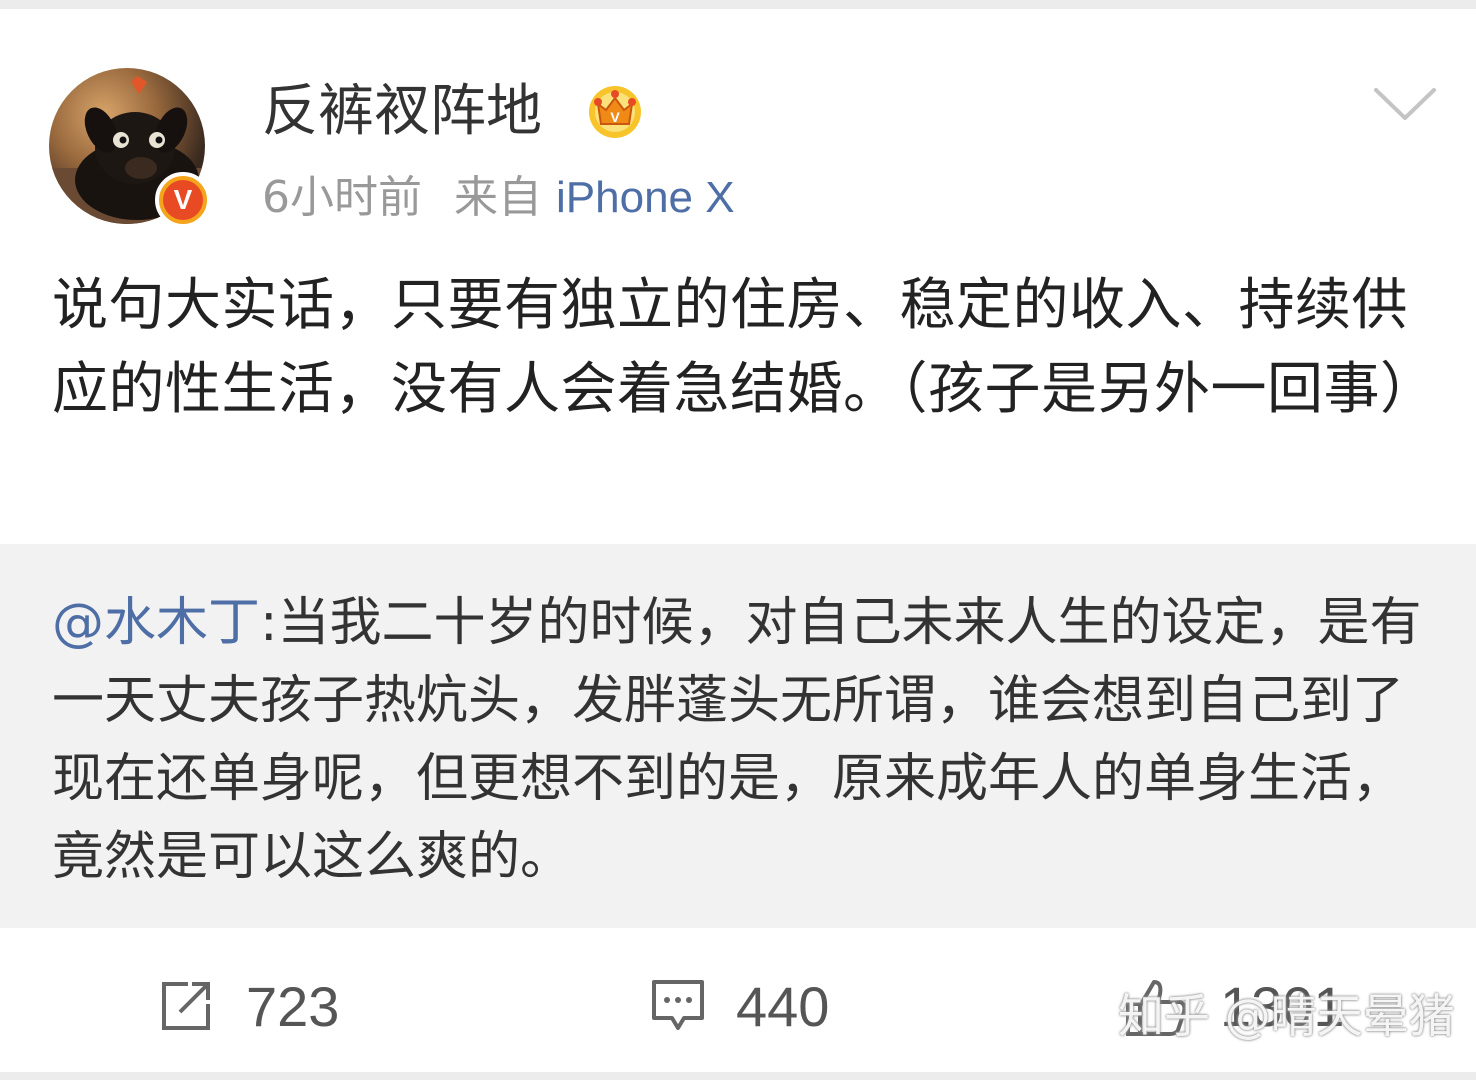 Image resolution: width=1476 pixels, height=1080 pixels. Describe the element at coordinates (1286, 1016) in the screenshot. I see `watermark: 知乎 @晴天晕猪` at that location.